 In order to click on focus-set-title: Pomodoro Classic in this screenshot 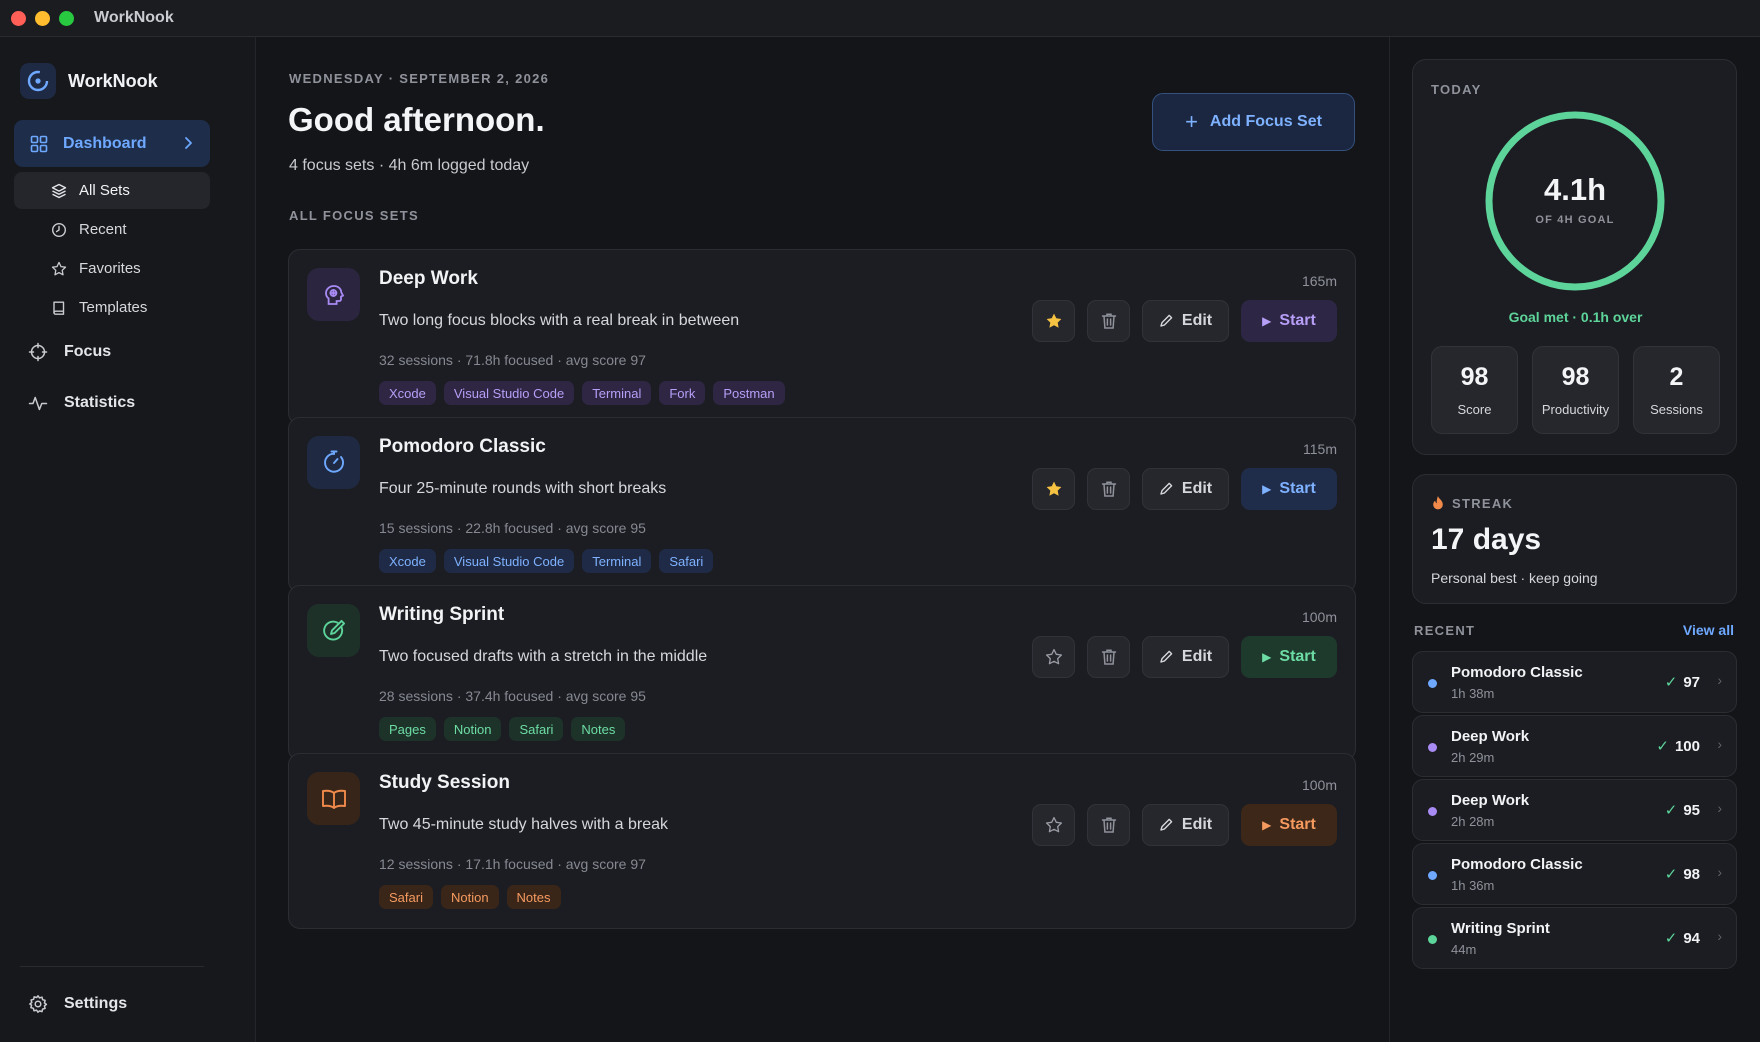, I will do `click(462, 446)`.